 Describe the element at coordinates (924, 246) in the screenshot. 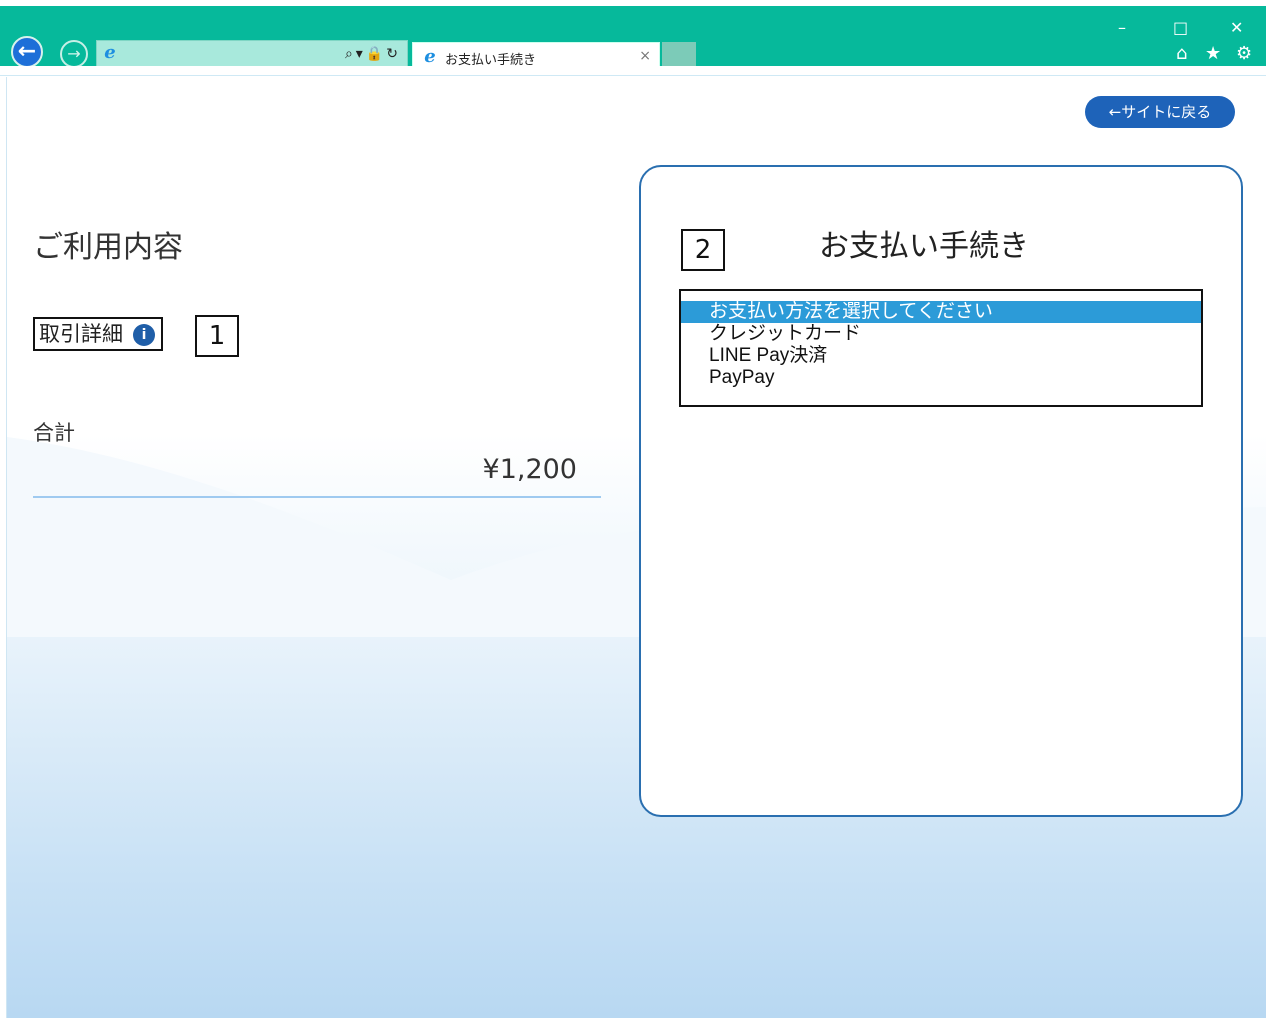

I see `payment-title: お支払い手続き` at that location.